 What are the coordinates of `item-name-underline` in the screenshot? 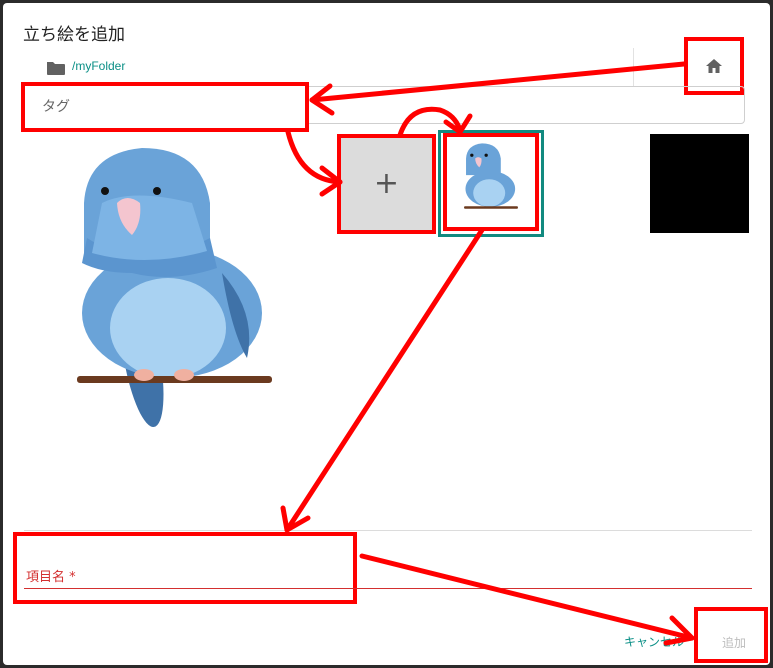 It's located at (388, 588).